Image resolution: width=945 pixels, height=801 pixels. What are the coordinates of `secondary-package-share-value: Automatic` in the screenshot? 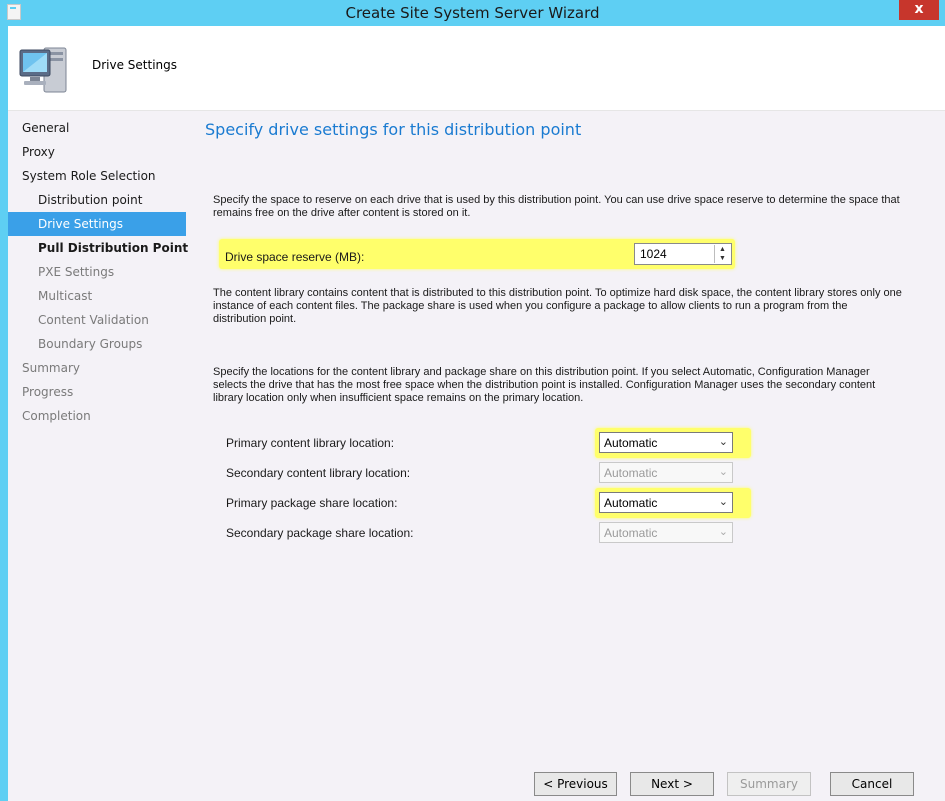 It's located at (631, 533).